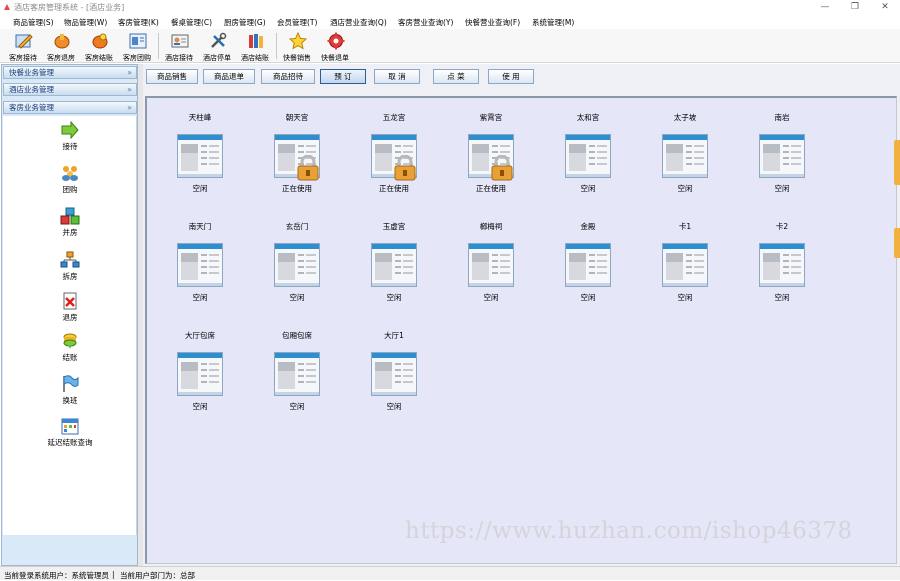 The image size is (900, 581). Describe the element at coordinates (855, 7) in the screenshot. I see `restore-button: ❐` at that location.